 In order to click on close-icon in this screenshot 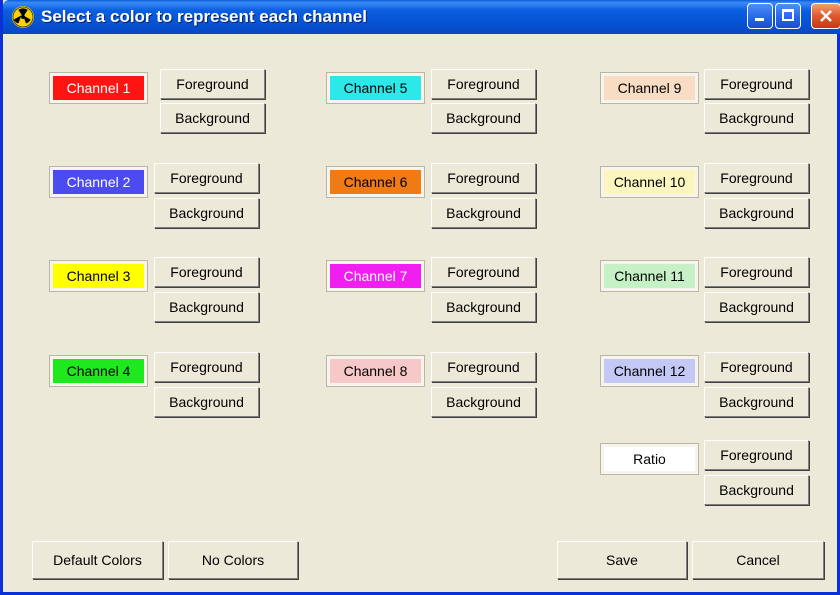, I will do `click(826, 16)`.